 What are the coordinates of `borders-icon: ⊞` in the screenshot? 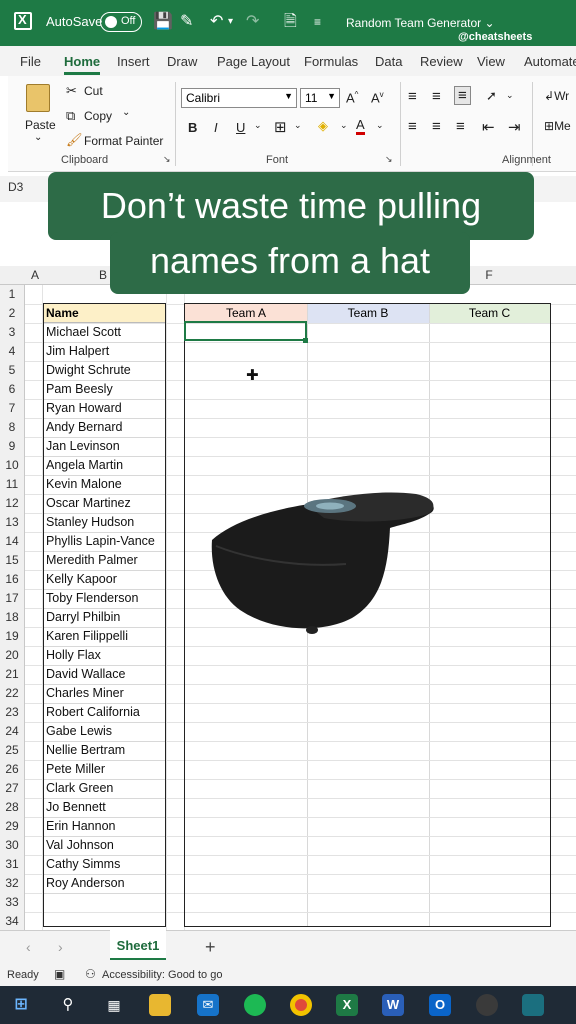 It's located at (280, 127).